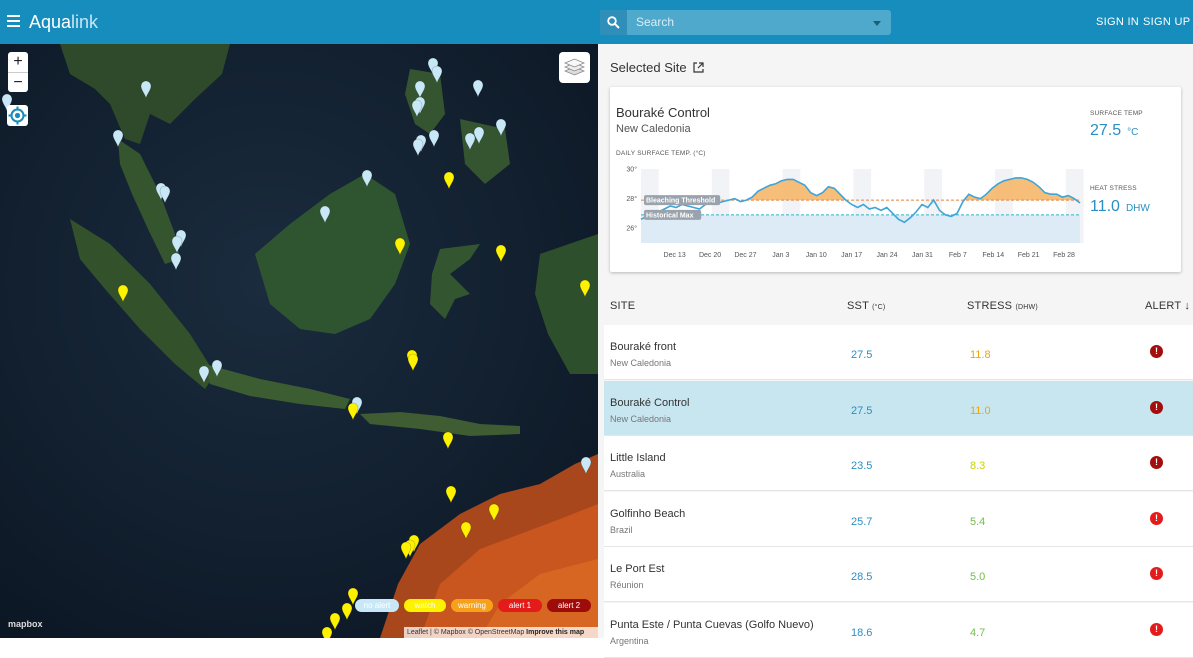  I want to click on legend-alert-2: alert 2, so click(569, 605).